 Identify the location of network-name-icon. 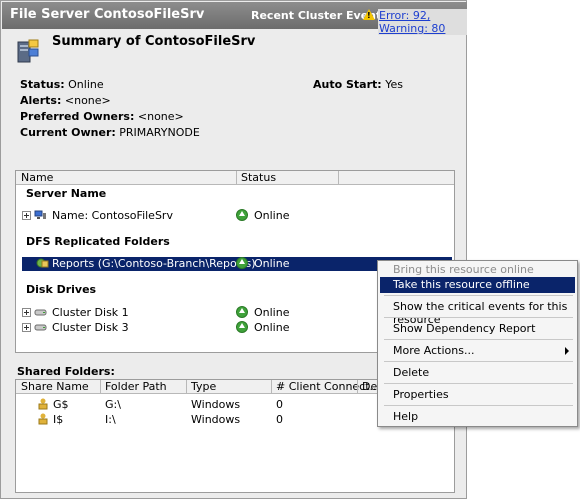
(40, 214).